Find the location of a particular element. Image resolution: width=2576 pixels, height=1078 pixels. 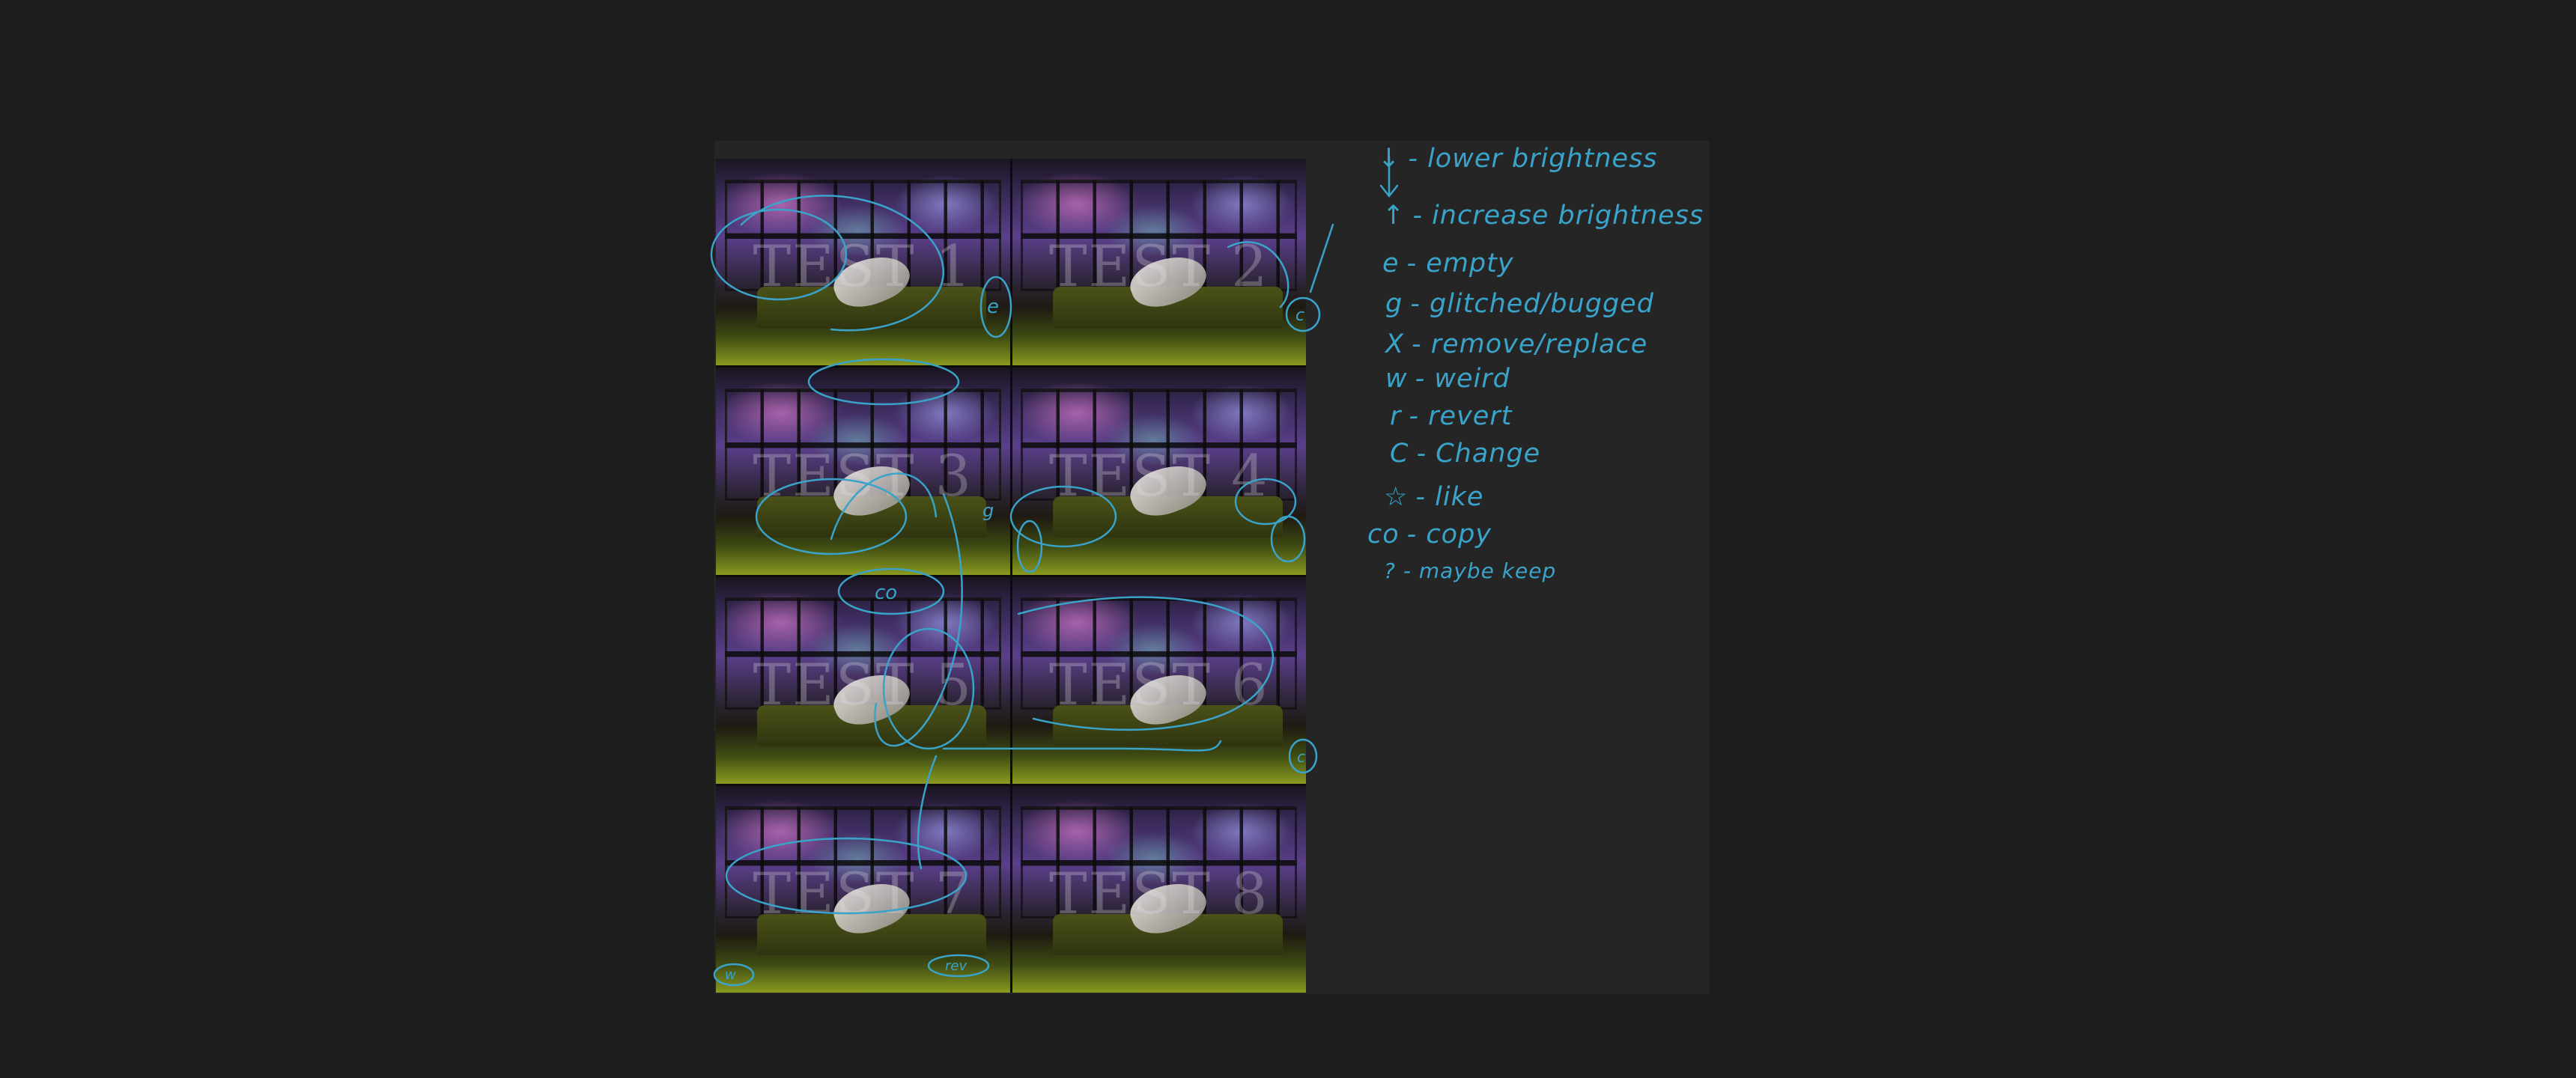

ink-labels: e c g co rev w c is located at coordinates (1015, 639).